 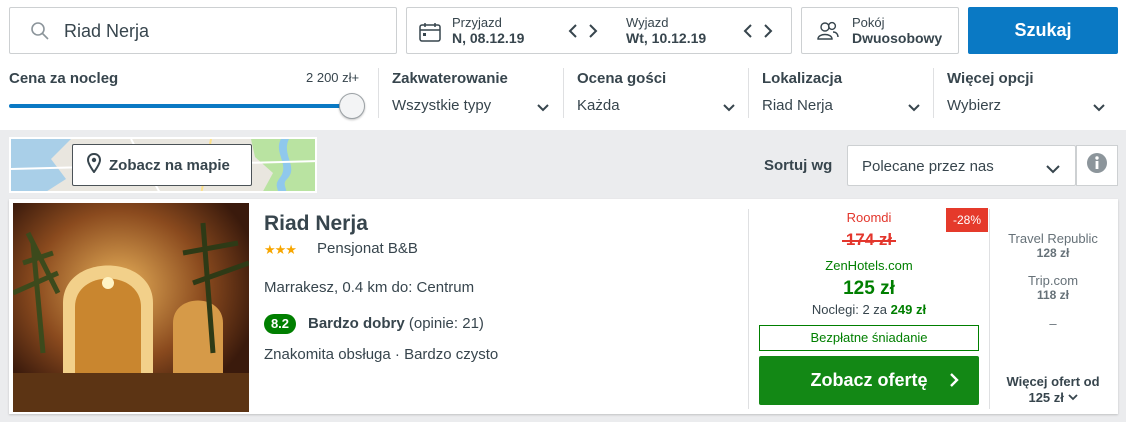 I want to click on alt-offer-provider: Travel Republic, so click(x=1053, y=238).